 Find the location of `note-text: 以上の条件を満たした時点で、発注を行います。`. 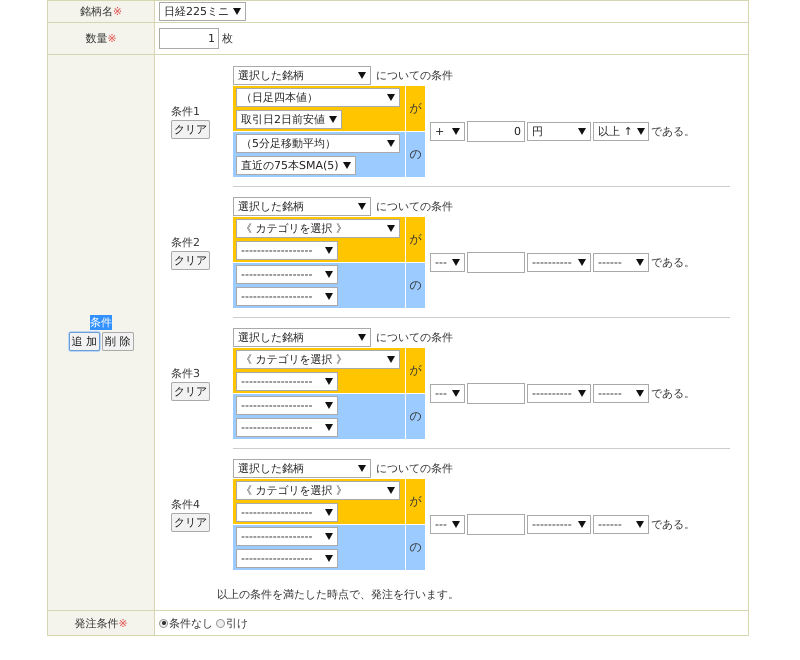

note-text: 以上の条件を満たした時点で、発注を行います。 is located at coordinates (338, 594).